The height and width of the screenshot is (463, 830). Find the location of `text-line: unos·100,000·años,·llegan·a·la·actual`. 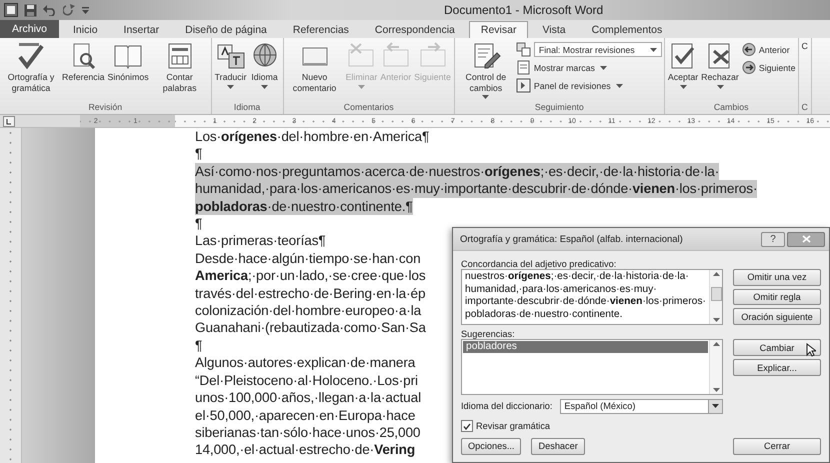

text-line: unos·100,000·años,·llegan·a·la·actual is located at coordinates (308, 397).